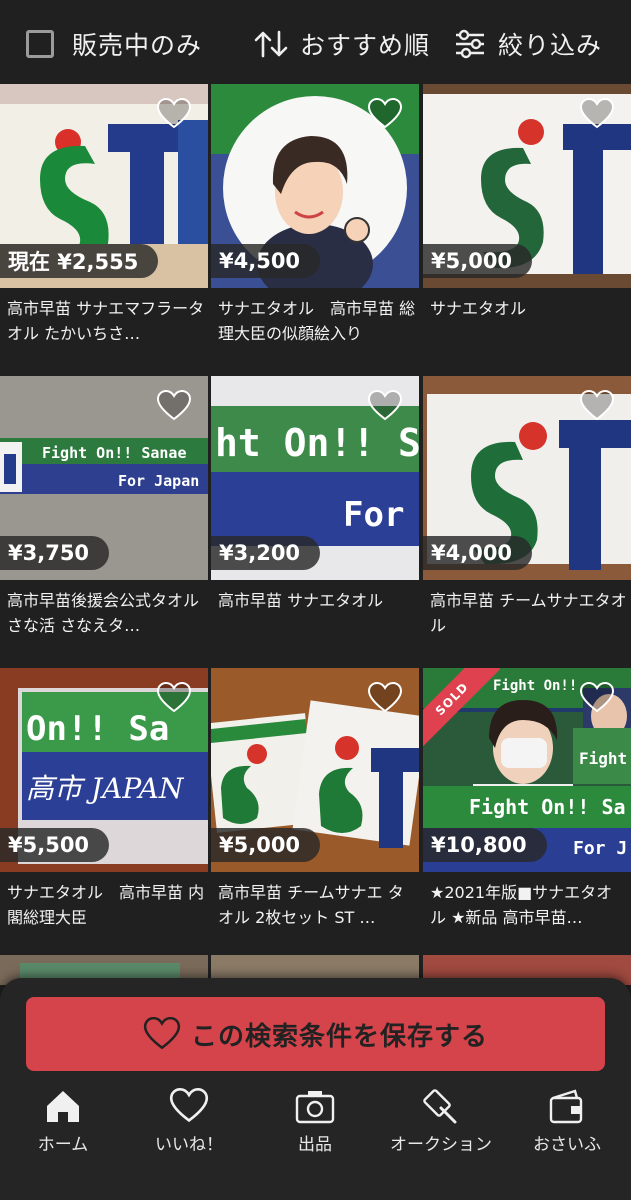  I want to click on price-badge: ¥5,500, so click(55, 845).